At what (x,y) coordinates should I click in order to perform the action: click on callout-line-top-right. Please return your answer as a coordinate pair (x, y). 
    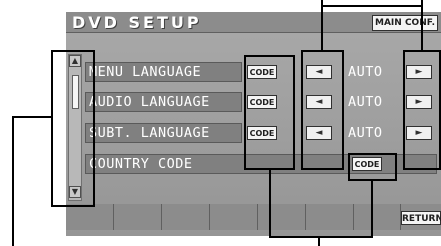
    Looking at the image, I should click on (422, 25).